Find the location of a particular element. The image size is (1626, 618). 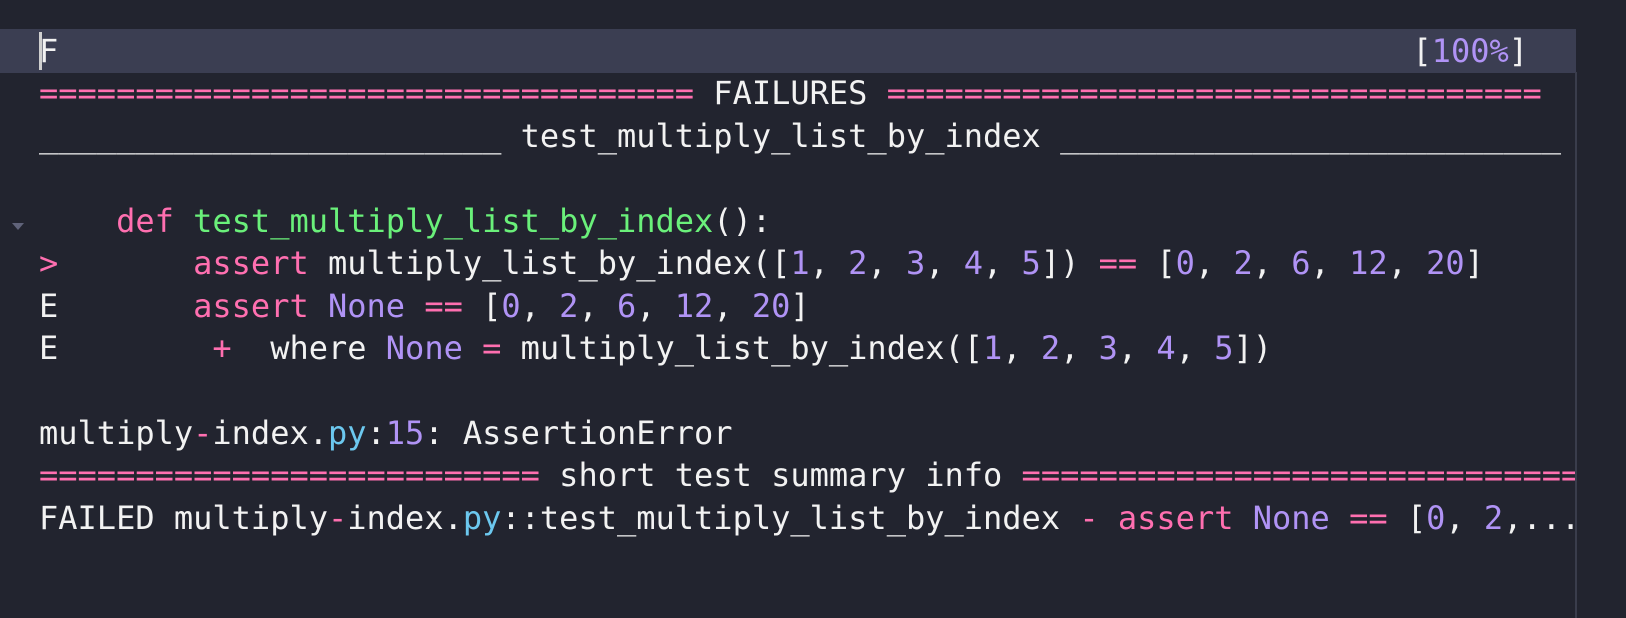

summary-rule-left: ========================== is located at coordinates (289, 475).